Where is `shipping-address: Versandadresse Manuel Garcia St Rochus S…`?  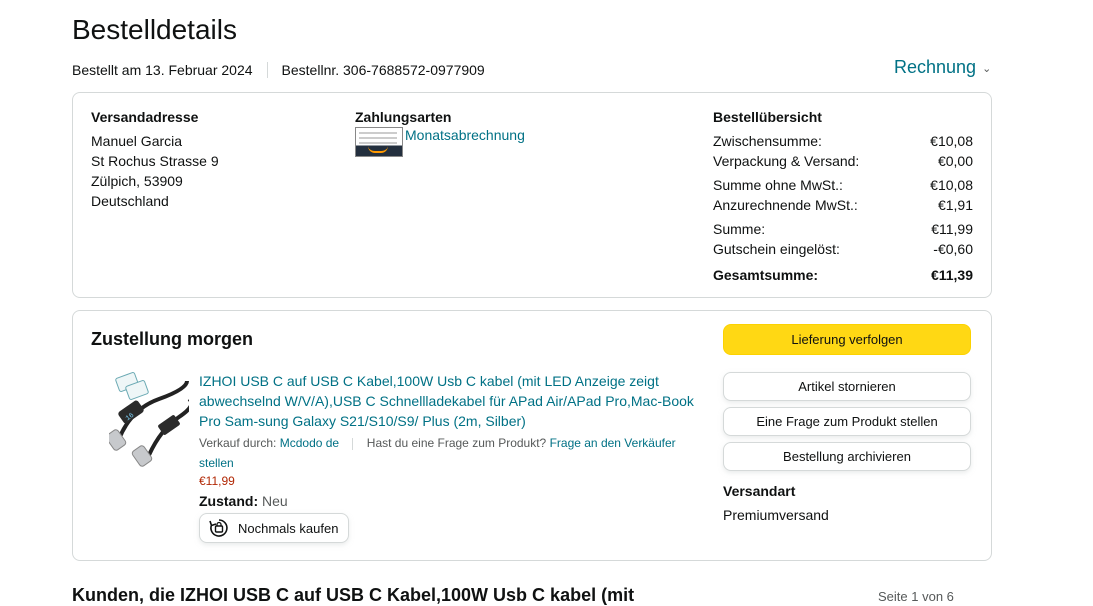
shipping-address: Versandadresse Manuel Garcia St Rochus S… is located at coordinates (155, 160).